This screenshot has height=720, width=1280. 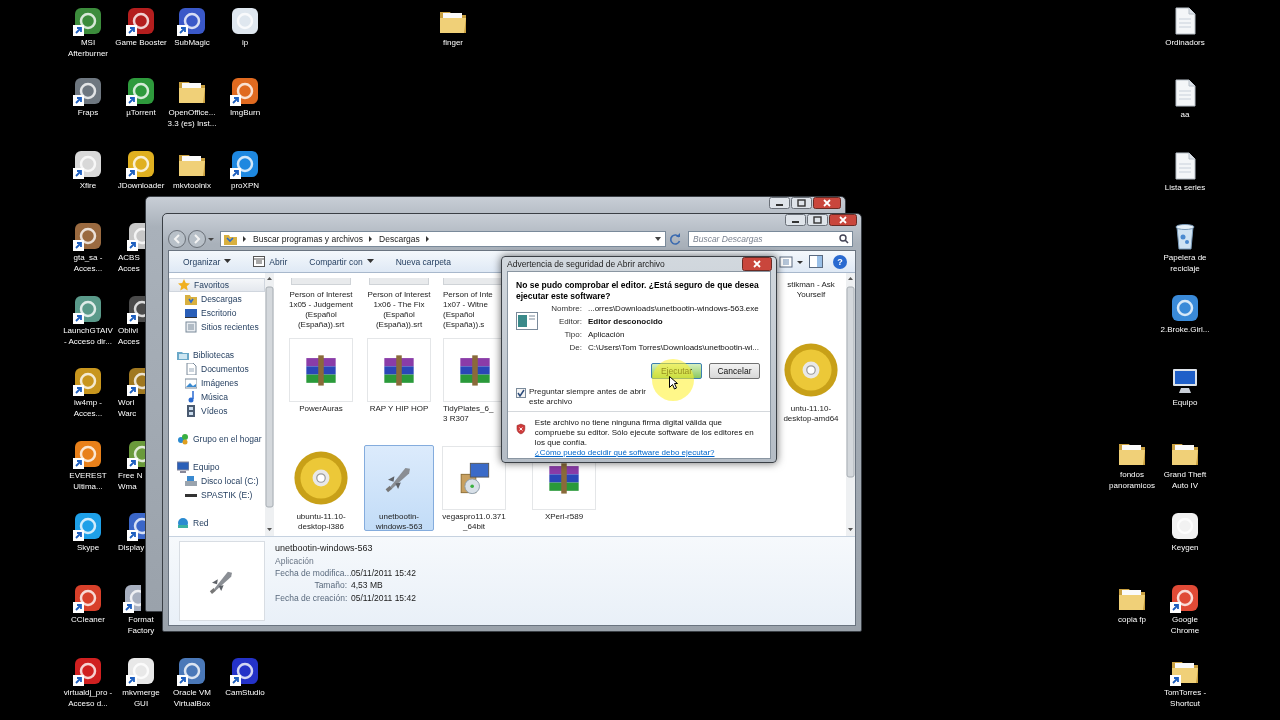 What do you see at coordinates (217, 397) in the screenshot?
I see `tree-item: Música` at bounding box center [217, 397].